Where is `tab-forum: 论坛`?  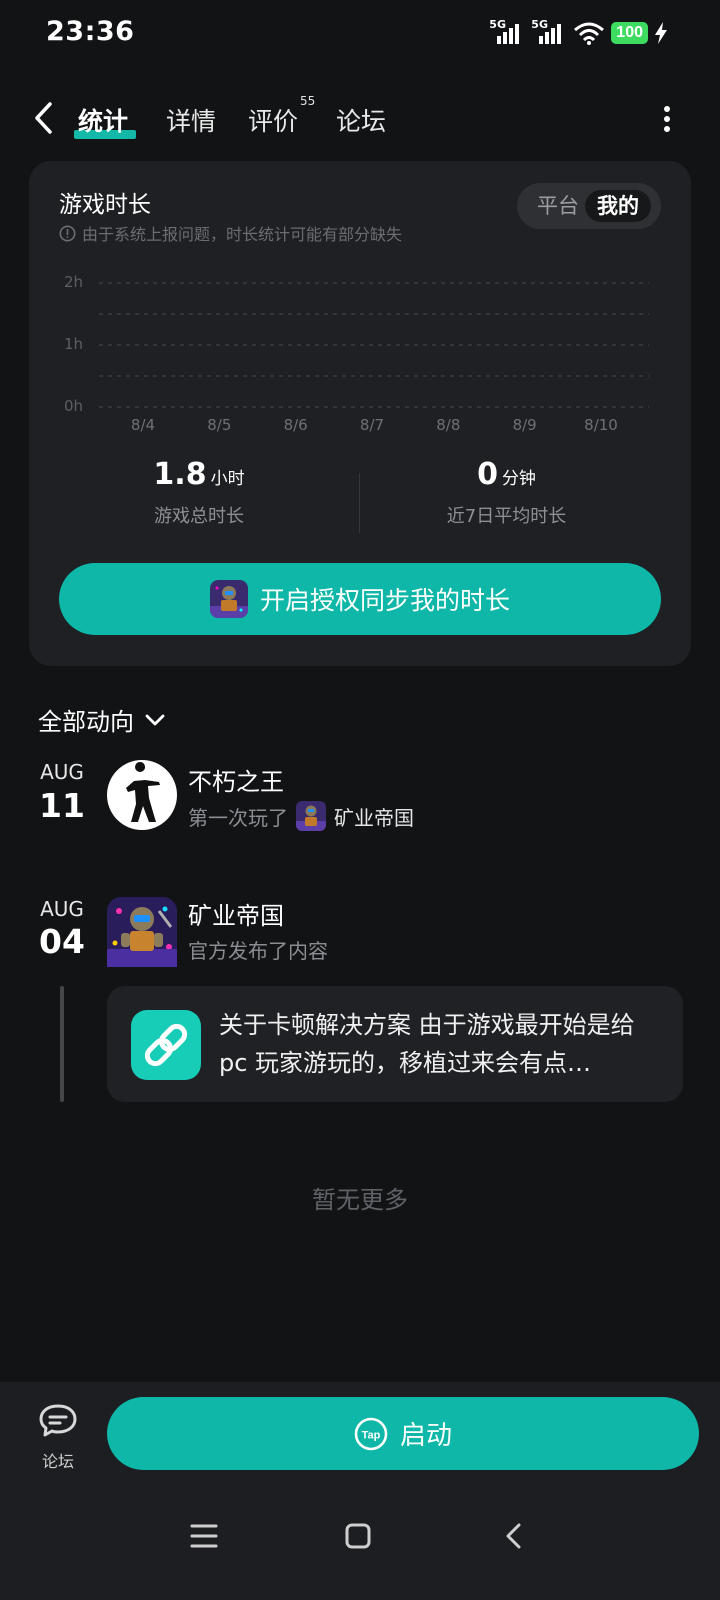
tab-forum: 论坛 is located at coordinates (361, 120).